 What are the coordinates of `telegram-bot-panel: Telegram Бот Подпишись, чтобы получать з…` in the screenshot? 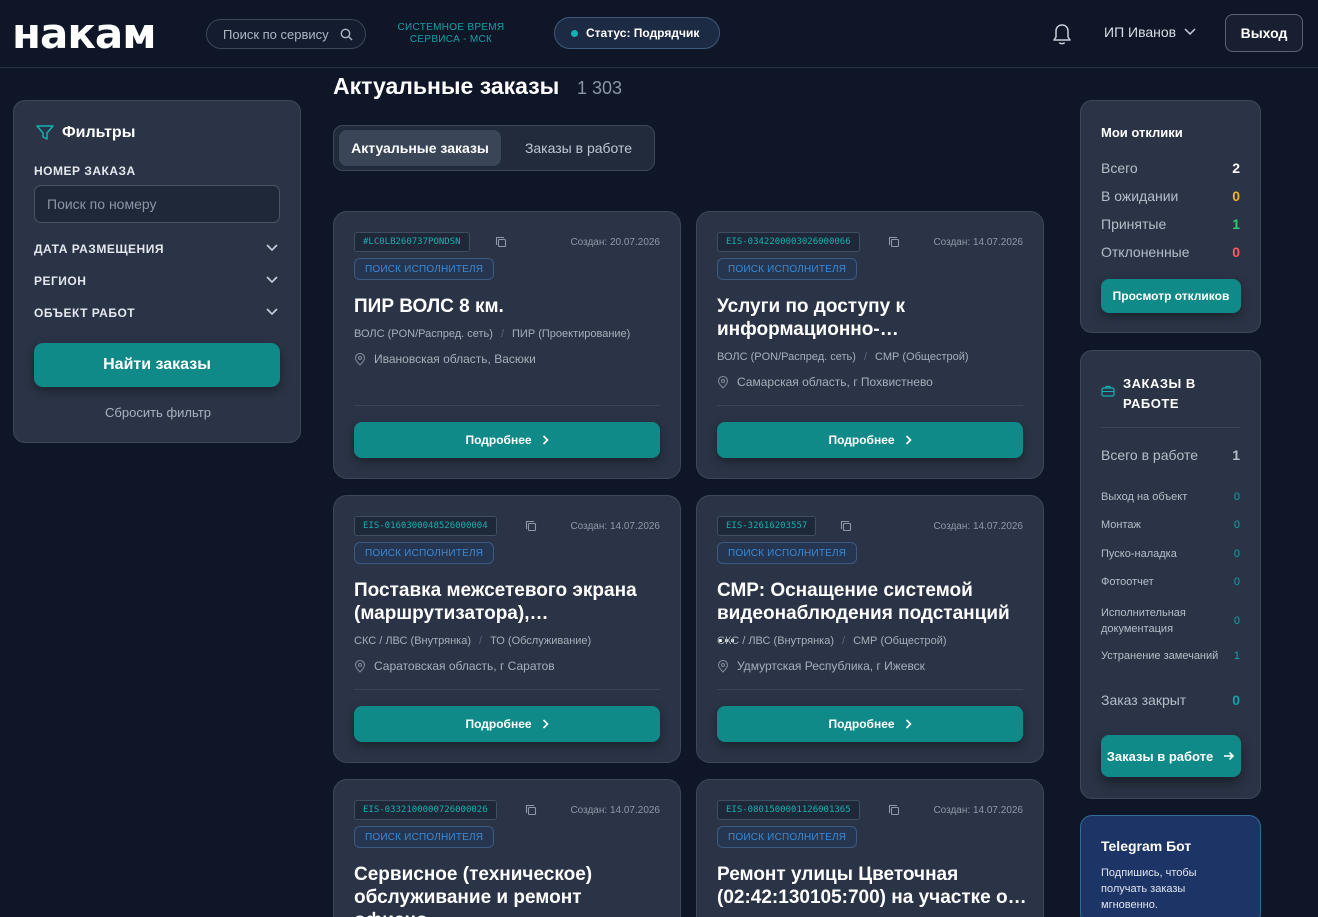 It's located at (1170, 866).